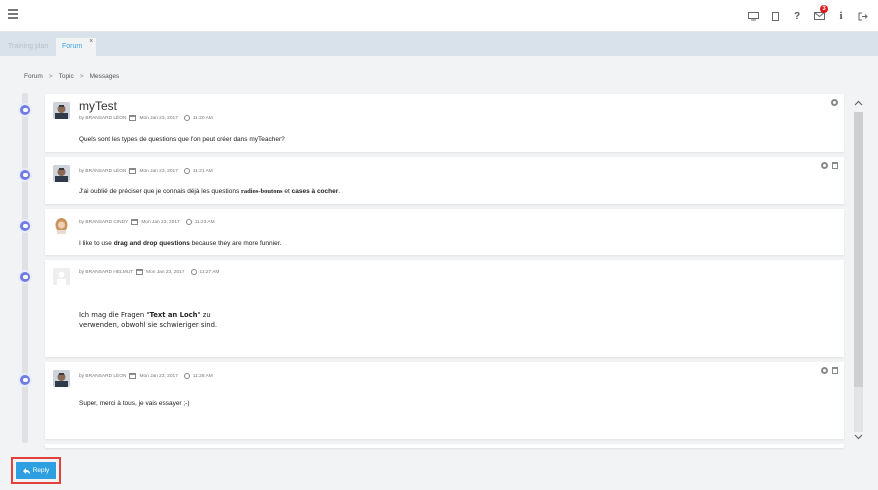 Image resolution: width=878 pixels, height=490 pixels. What do you see at coordinates (104, 76) in the screenshot?
I see `breadcrumb-messages: Messages` at bounding box center [104, 76].